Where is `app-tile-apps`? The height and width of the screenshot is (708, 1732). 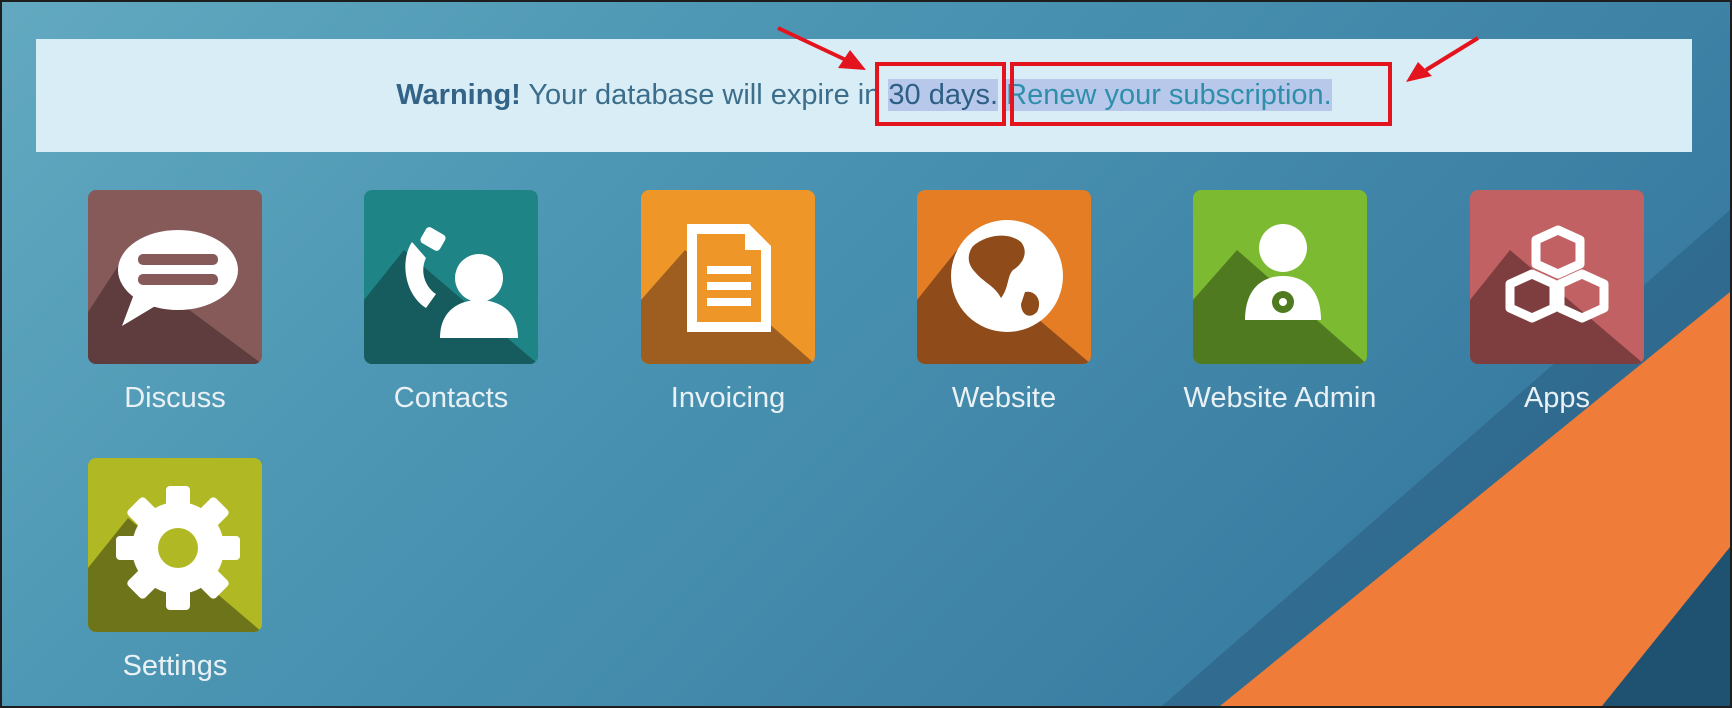
app-tile-apps is located at coordinates (1557, 277).